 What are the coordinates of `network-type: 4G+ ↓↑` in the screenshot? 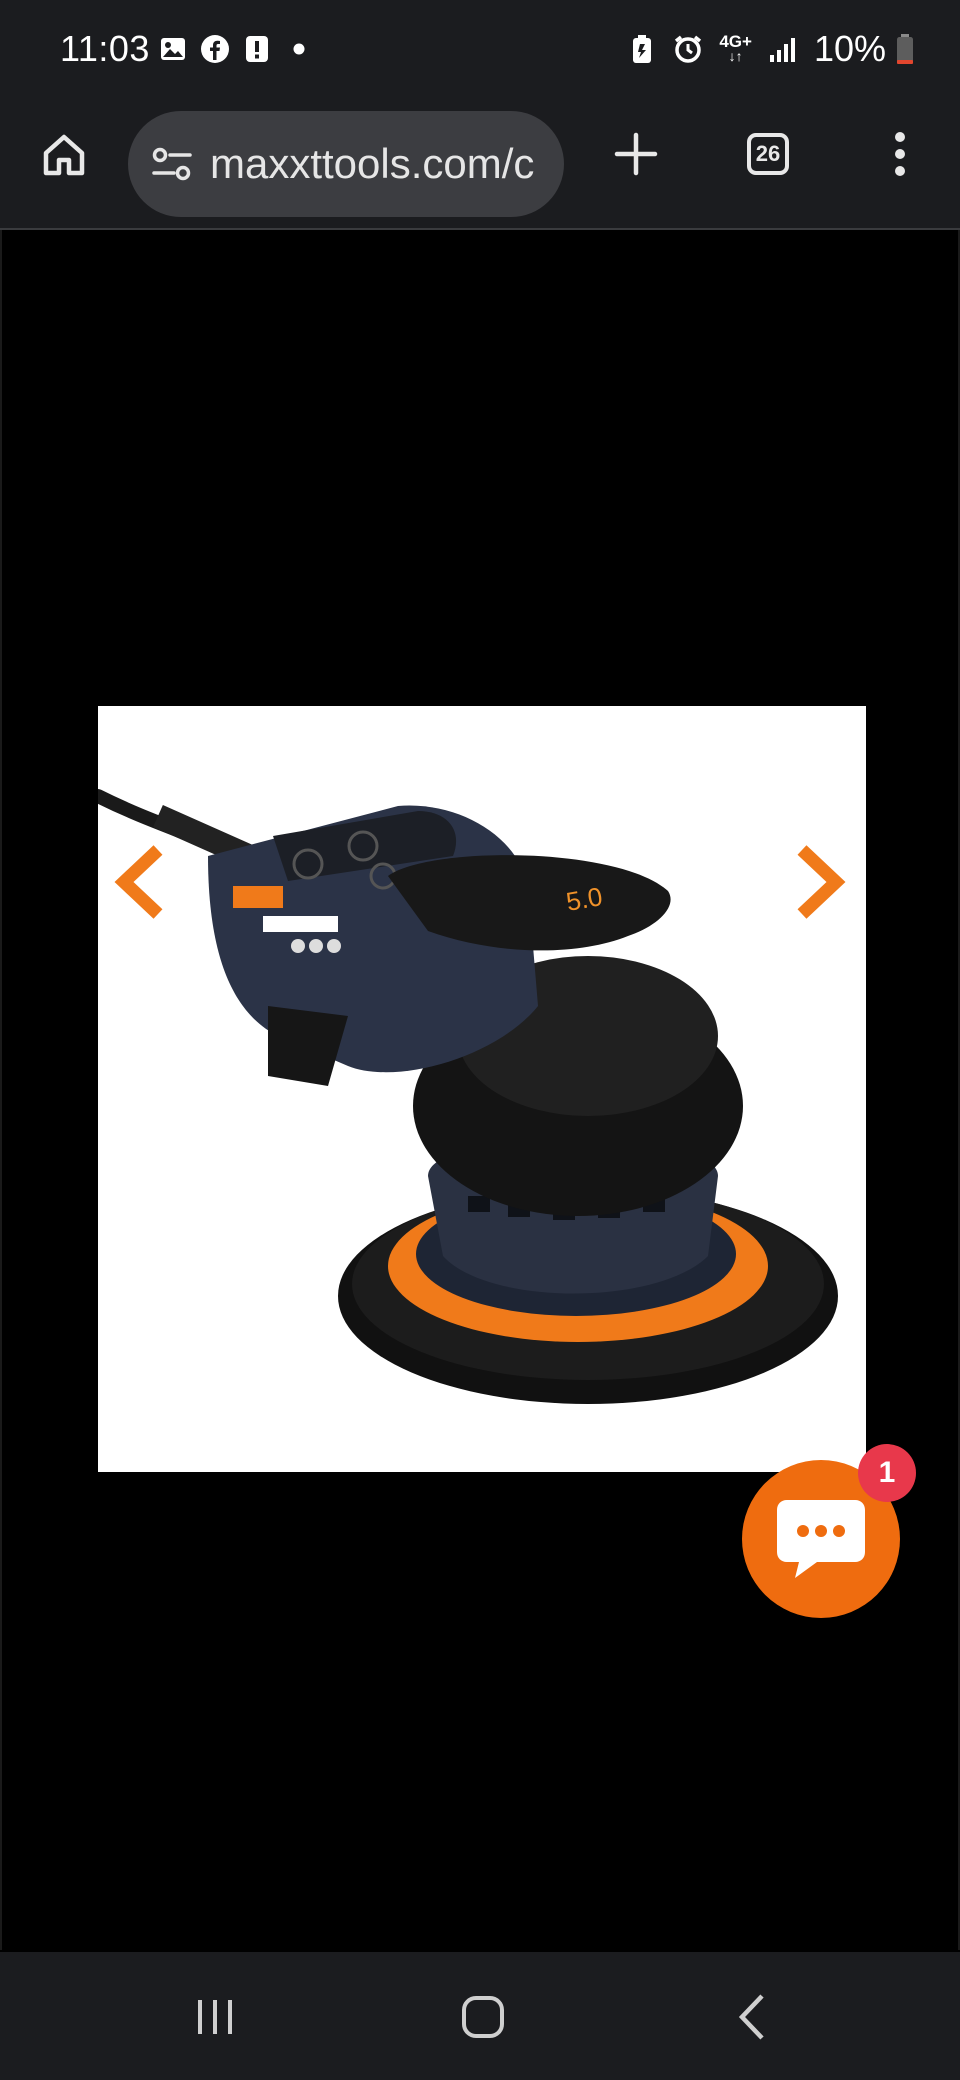 It's located at (735, 48).